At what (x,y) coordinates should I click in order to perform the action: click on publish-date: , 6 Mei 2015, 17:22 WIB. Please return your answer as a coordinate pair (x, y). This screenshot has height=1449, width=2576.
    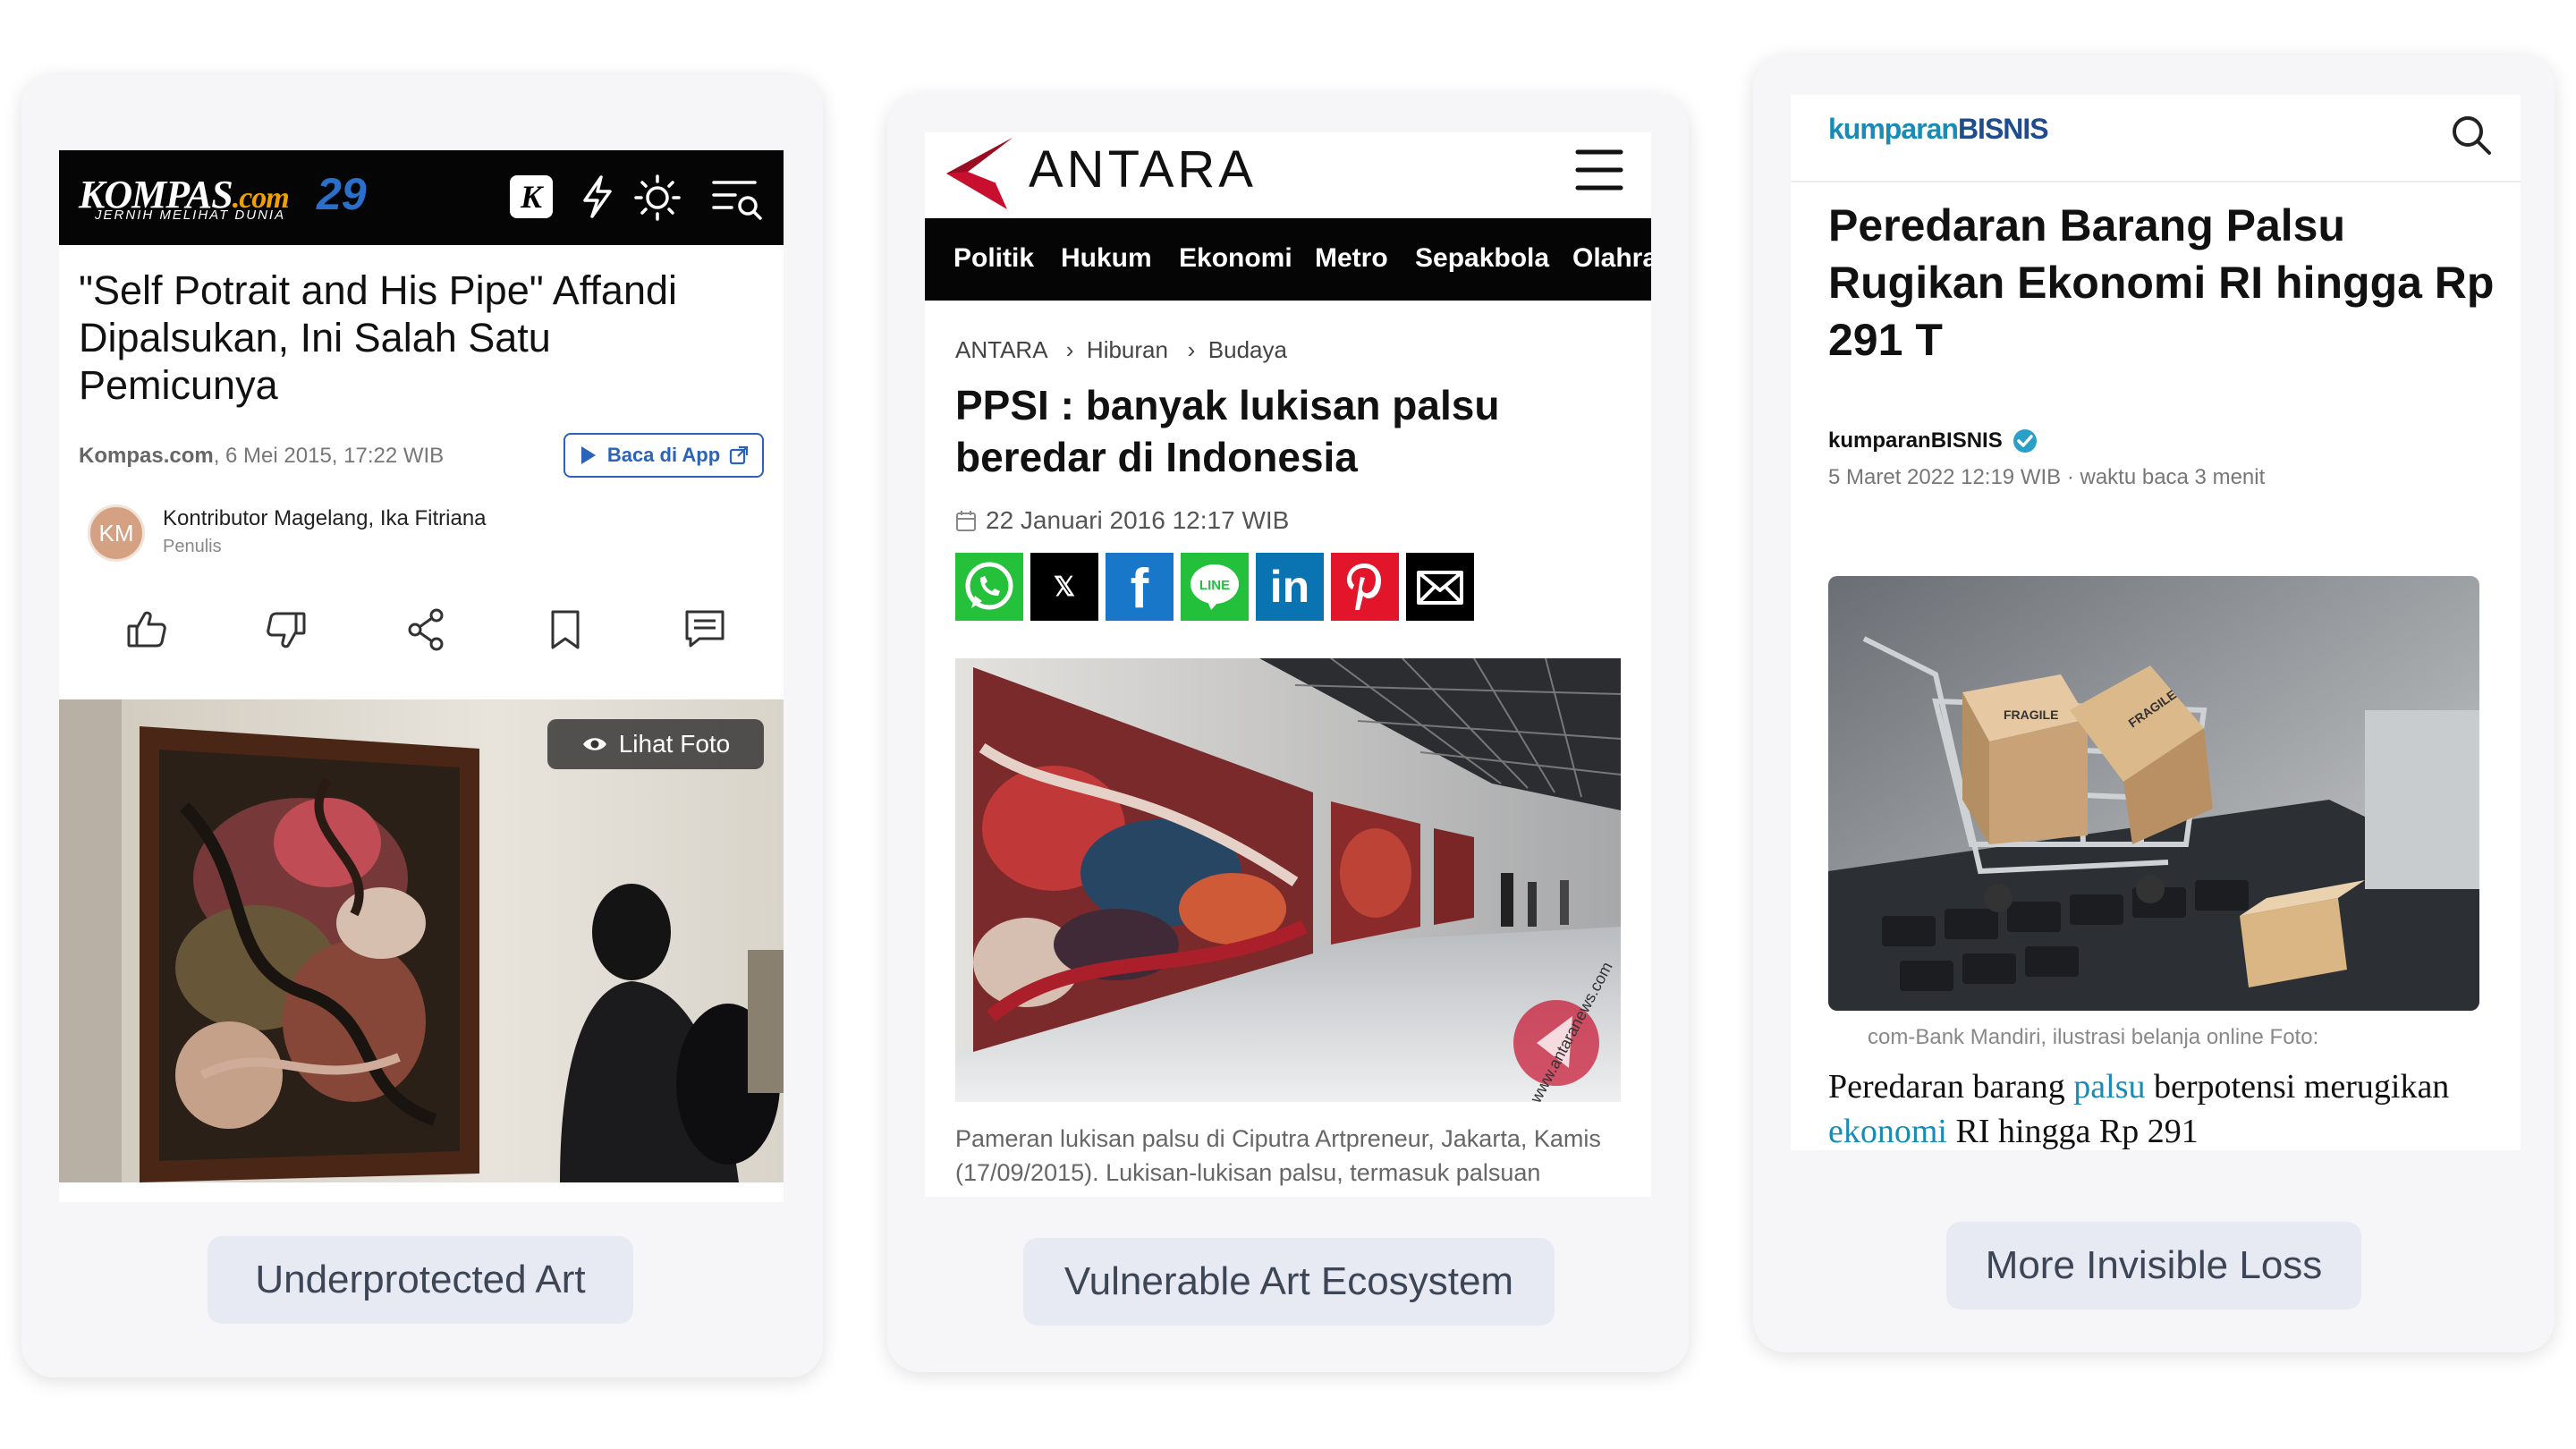
    Looking at the image, I should click on (329, 456).